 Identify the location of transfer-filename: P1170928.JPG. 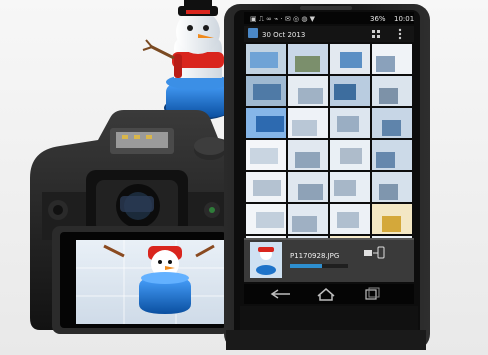
(314, 256).